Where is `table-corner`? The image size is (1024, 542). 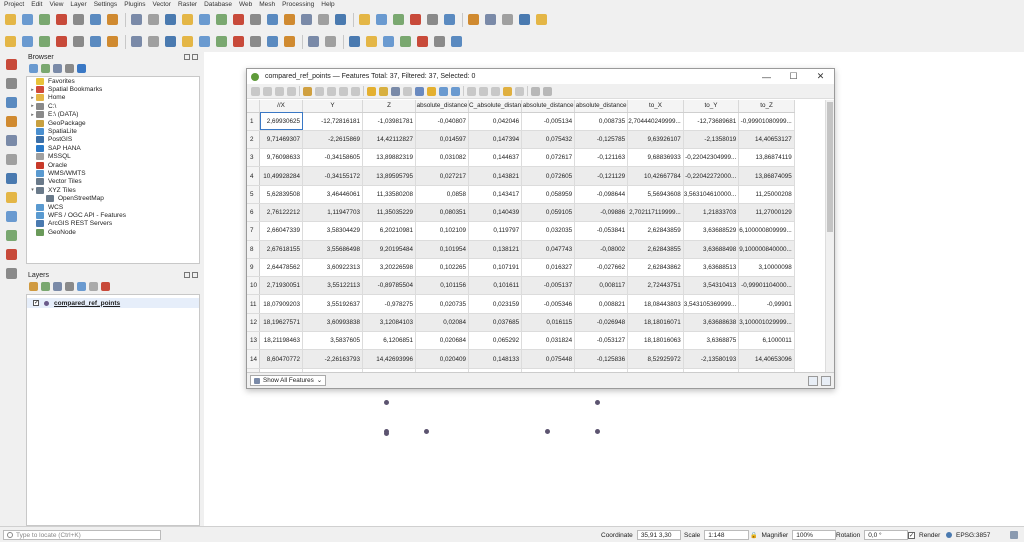
table-corner is located at coordinates (253, 106).